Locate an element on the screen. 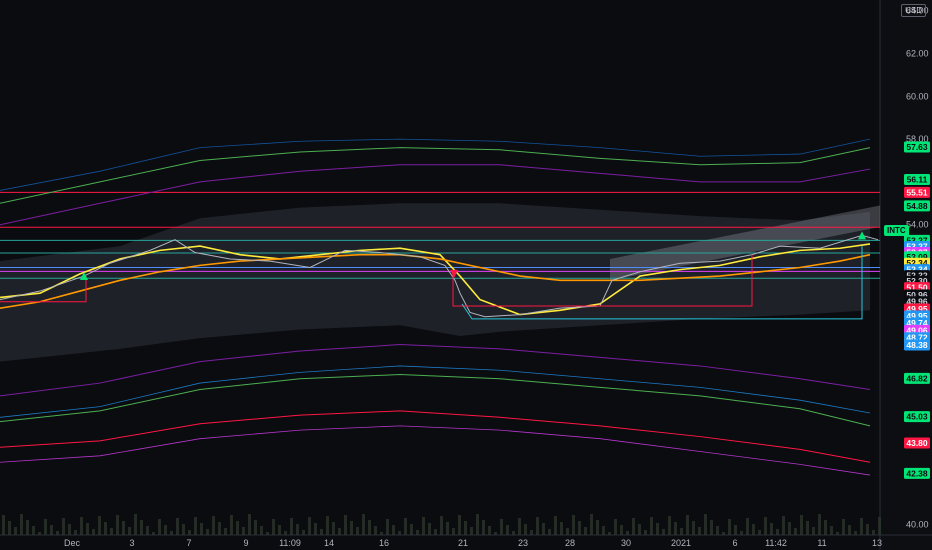 This screenshot has height=550, width=932. x-tick-label: 3 is located at coordinates (131, 543).